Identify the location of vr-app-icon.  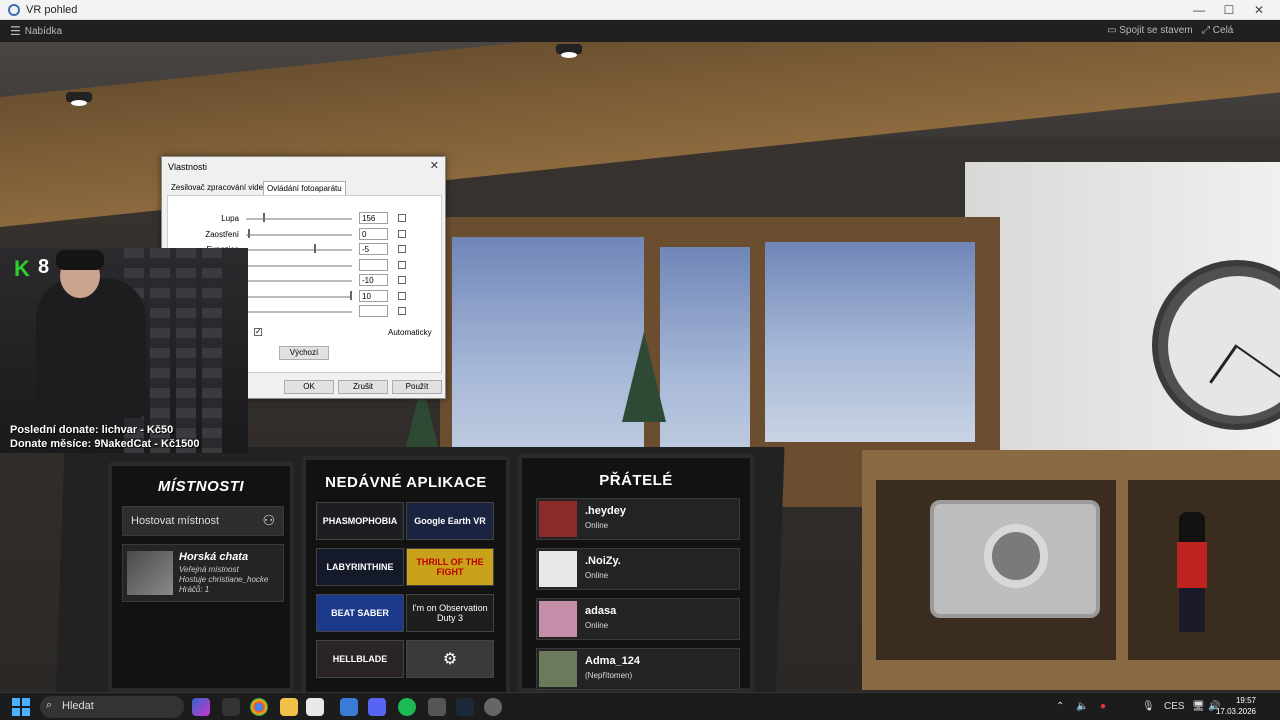
(231, 707).